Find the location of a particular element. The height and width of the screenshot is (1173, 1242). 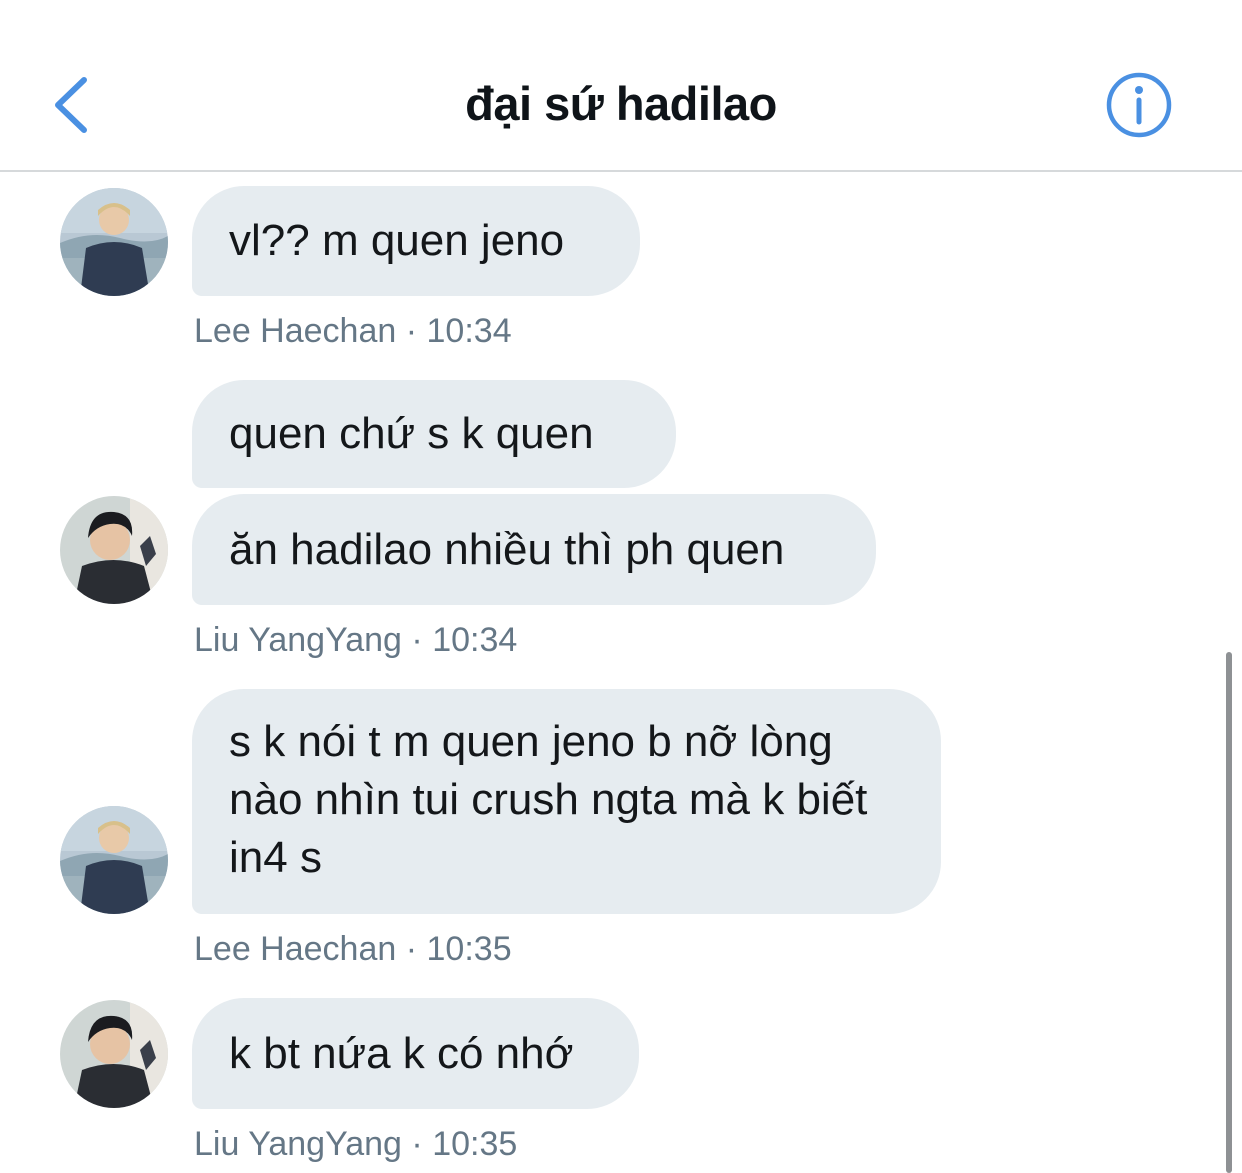

message-bubble: quen chứ s k quen is located at coordinates (434, 434).